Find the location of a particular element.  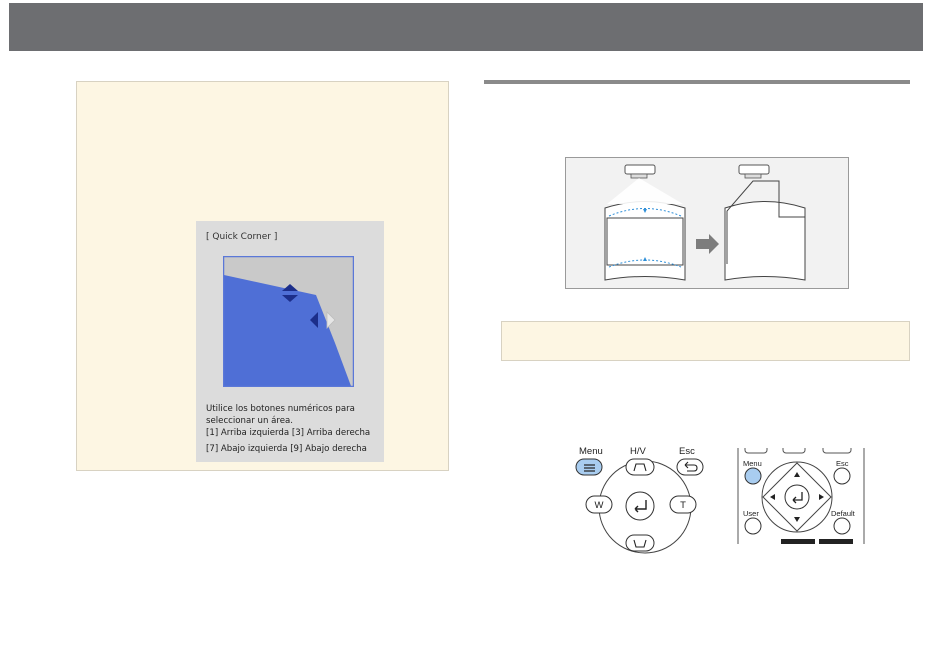

keystone-hv-button is located at coordinates (640, 467).